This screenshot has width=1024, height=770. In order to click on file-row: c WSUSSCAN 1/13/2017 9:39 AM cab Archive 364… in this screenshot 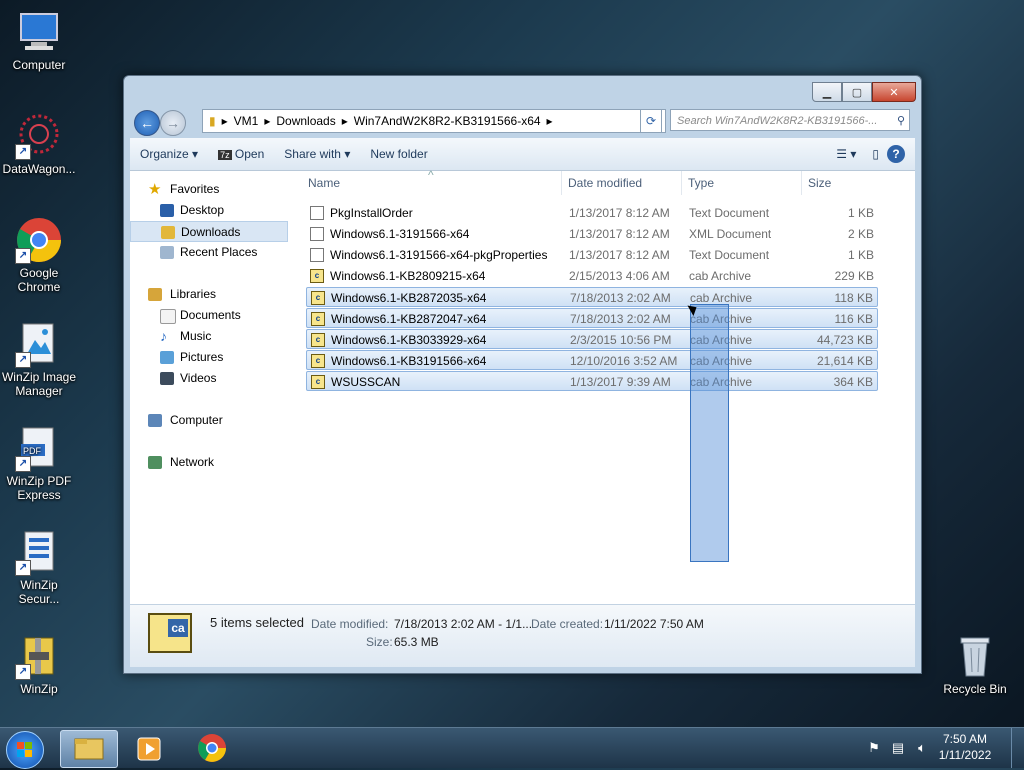, I will do `click(592, 381)`.